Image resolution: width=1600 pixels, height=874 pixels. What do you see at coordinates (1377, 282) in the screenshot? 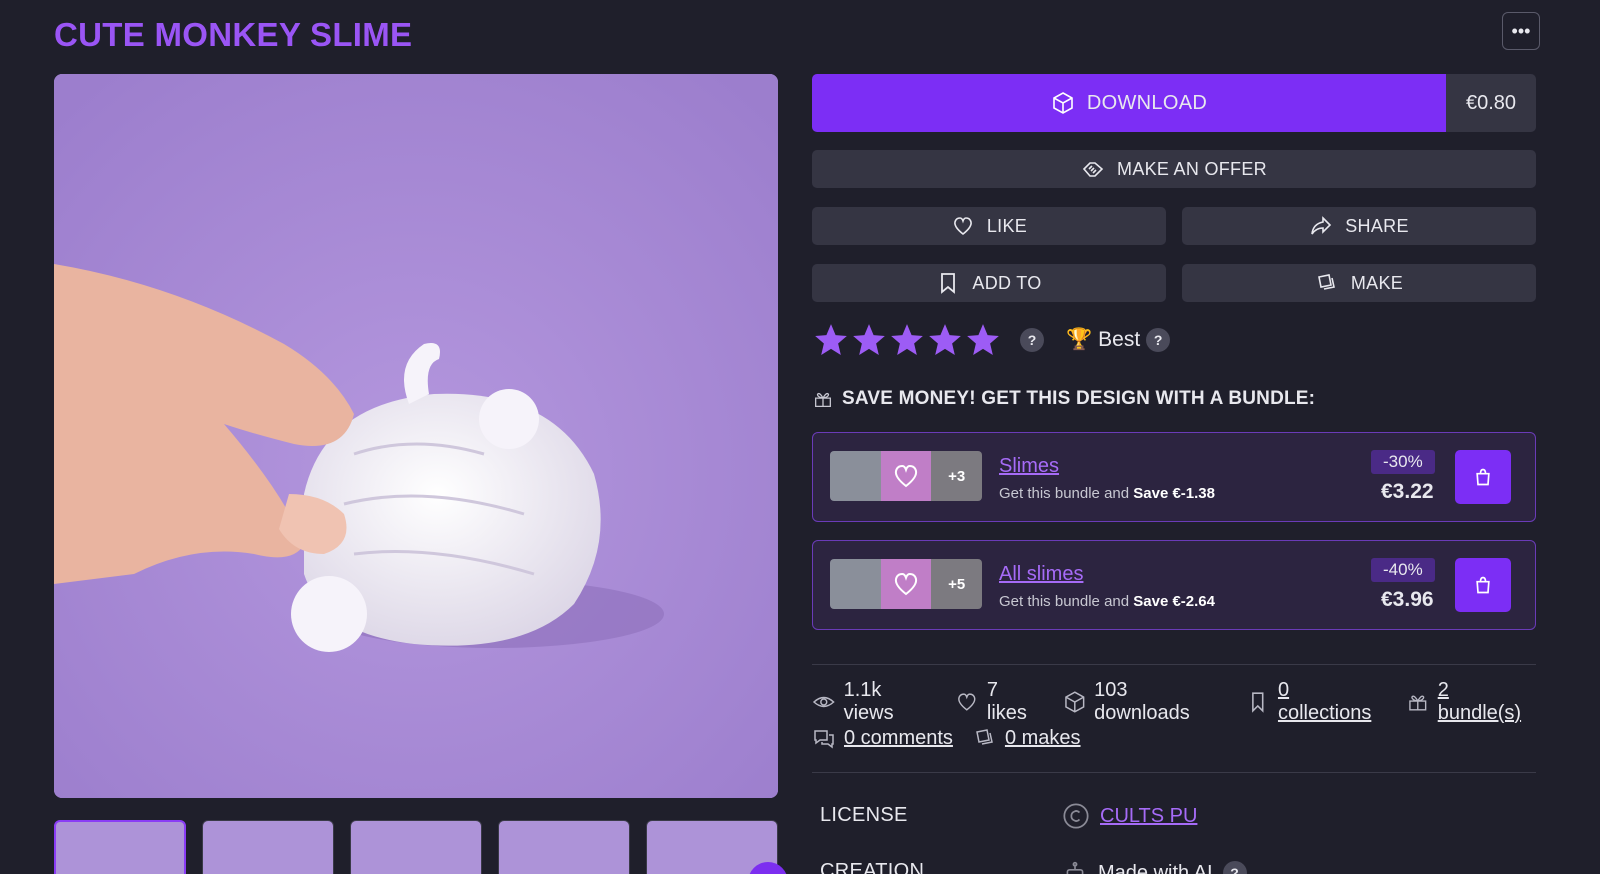
I see `make-label: MAKE` at bounding box center [1377, 282].